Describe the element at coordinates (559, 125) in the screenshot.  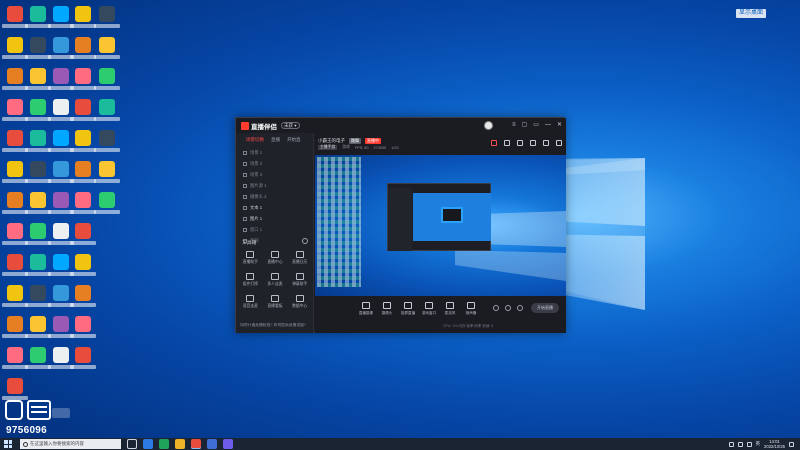
I see `close-icon: ✕` at that location.